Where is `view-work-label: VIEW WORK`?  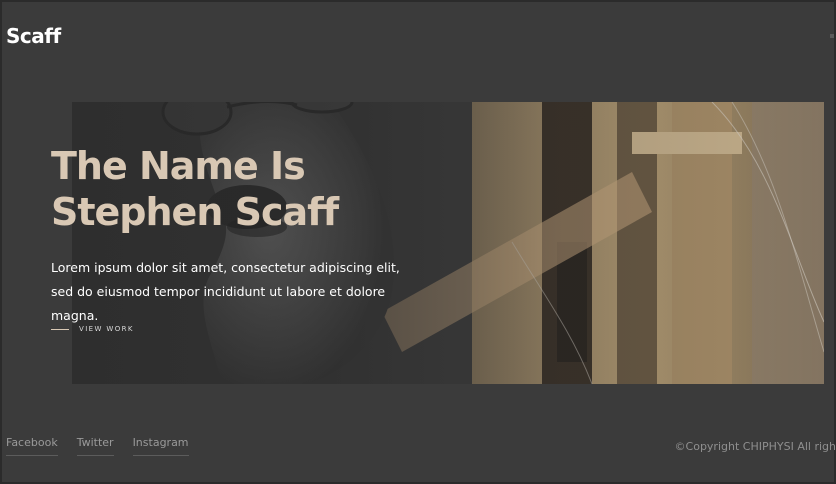 view-work-label: VIEW WORK is located at coordinates (106, 329).